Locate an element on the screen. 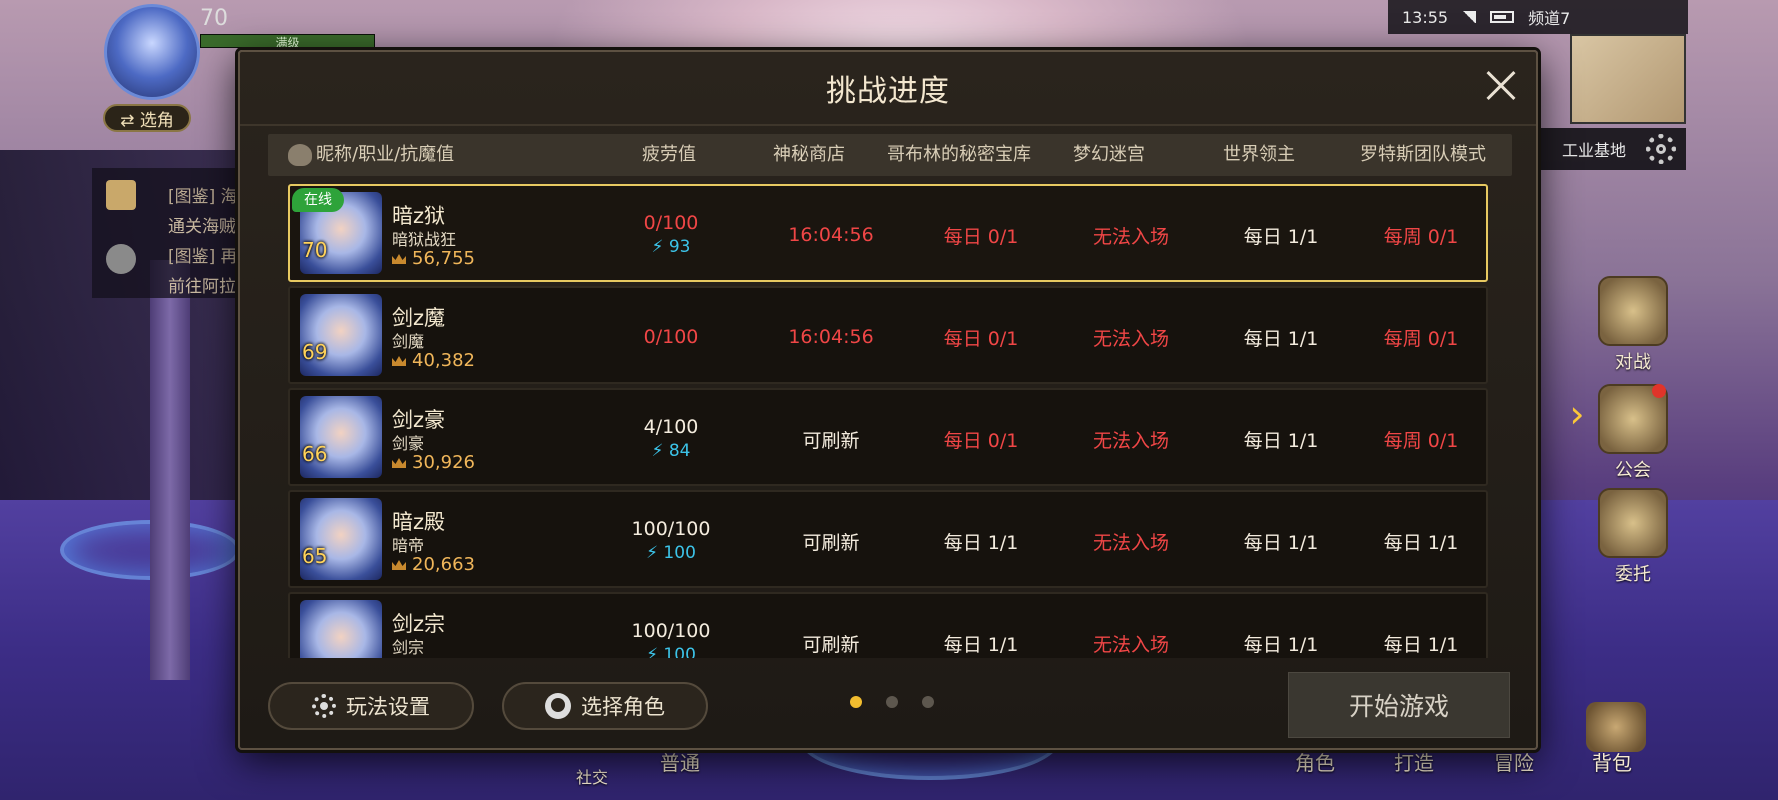 The height and width of the screenshot is (800, 1778). character-job: 暗帝 is located at coordinates (408, 545).